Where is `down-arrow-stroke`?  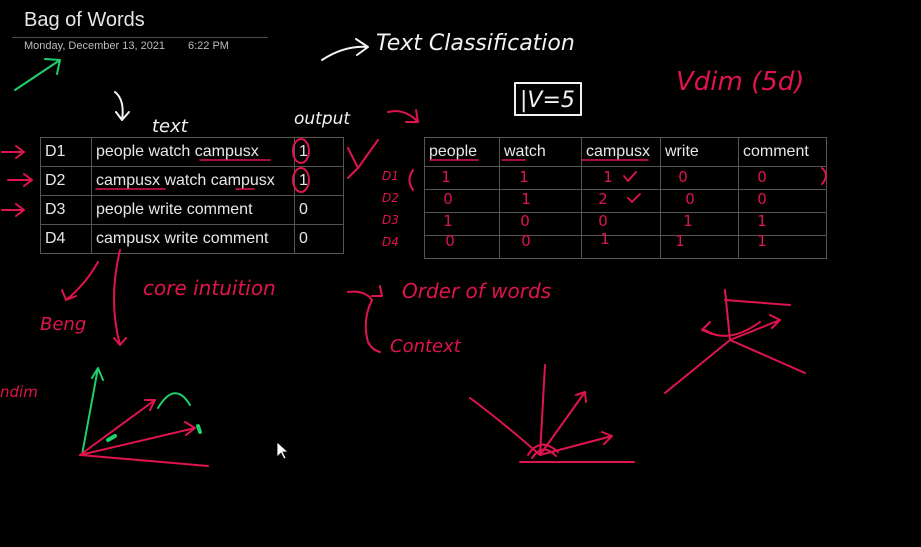
down-arrow-stroke is located at coordinates (122, 106).